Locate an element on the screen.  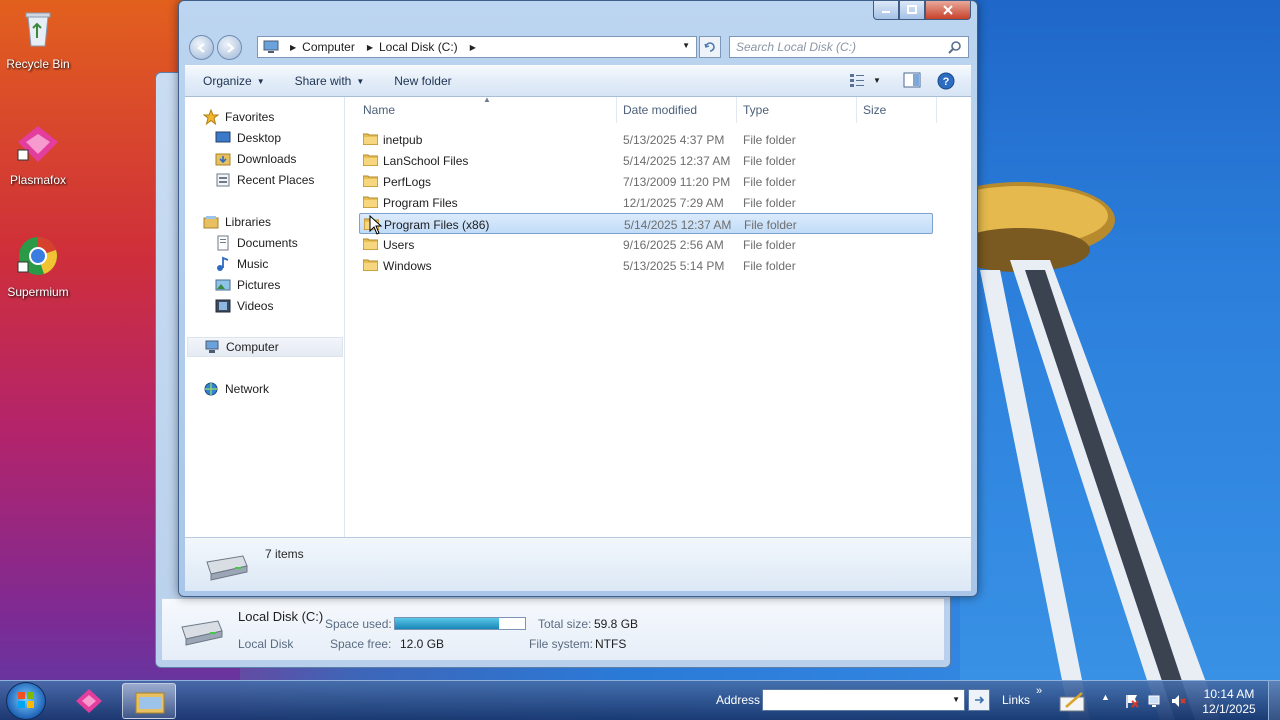
file-date-modified: 9/16/2025 2:56 AM is located at coordinates (673, 245).